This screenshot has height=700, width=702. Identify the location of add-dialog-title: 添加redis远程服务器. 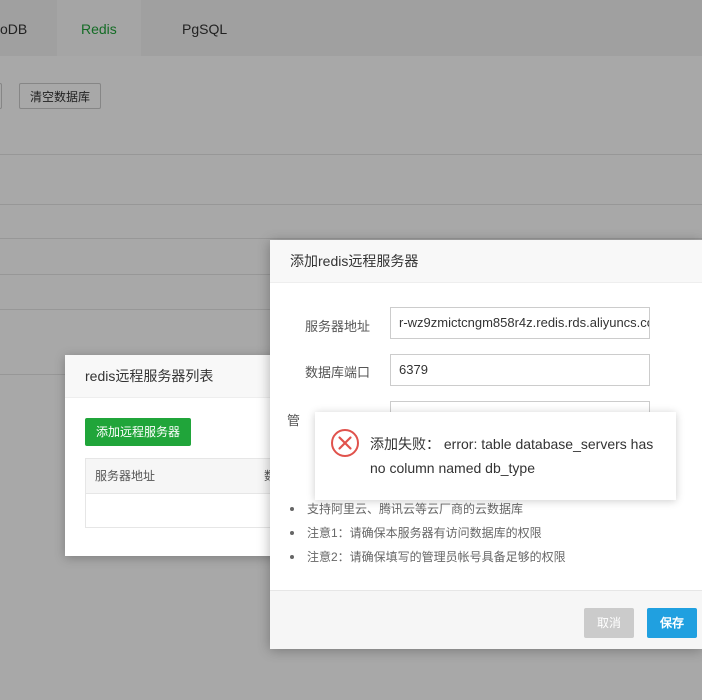
(486, 261).